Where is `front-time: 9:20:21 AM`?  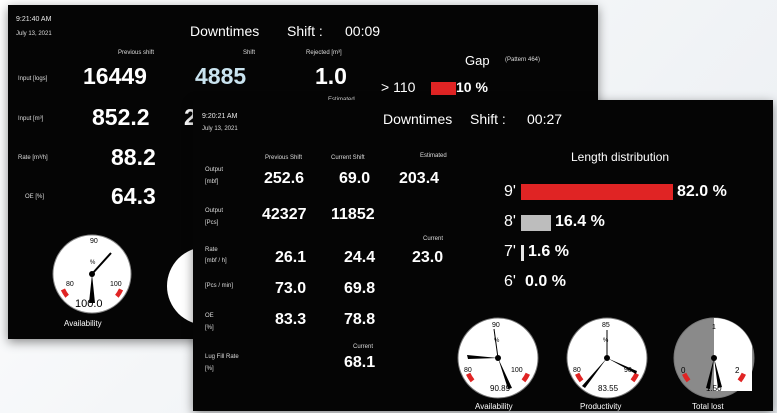 front-time: 9:20:21 AM is located at coordinates (220, 116).